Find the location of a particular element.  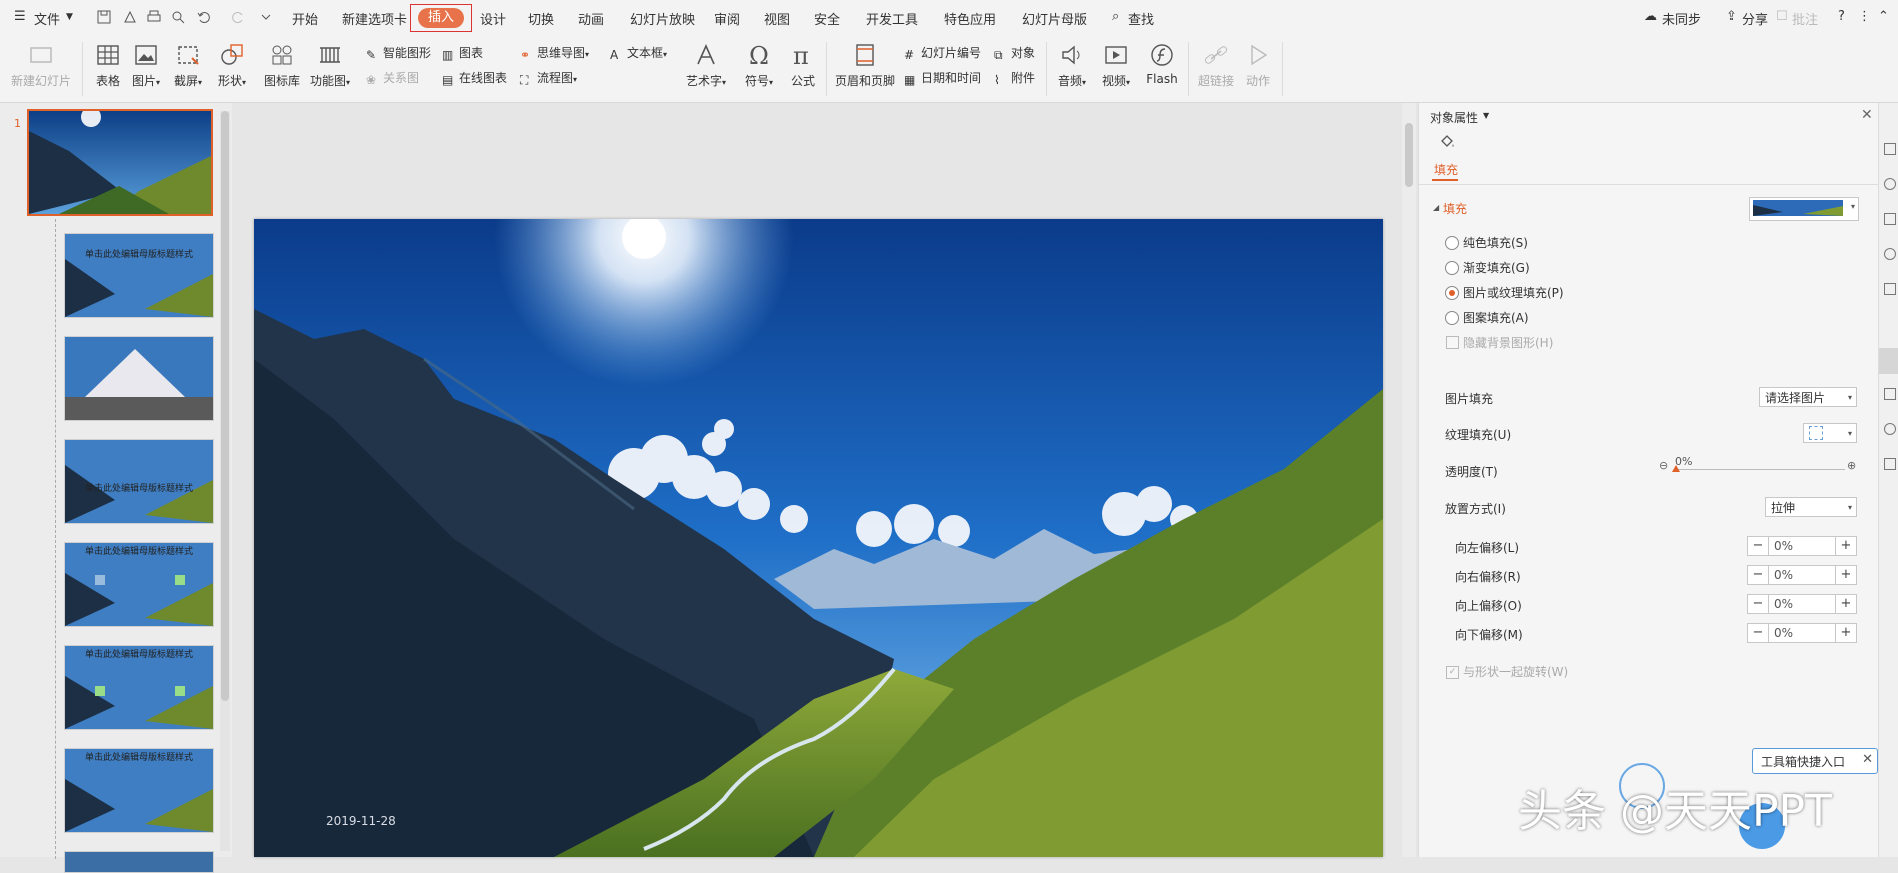

tab-slide-master: 幻灯片母版 is located at coordinates (1054, 18).